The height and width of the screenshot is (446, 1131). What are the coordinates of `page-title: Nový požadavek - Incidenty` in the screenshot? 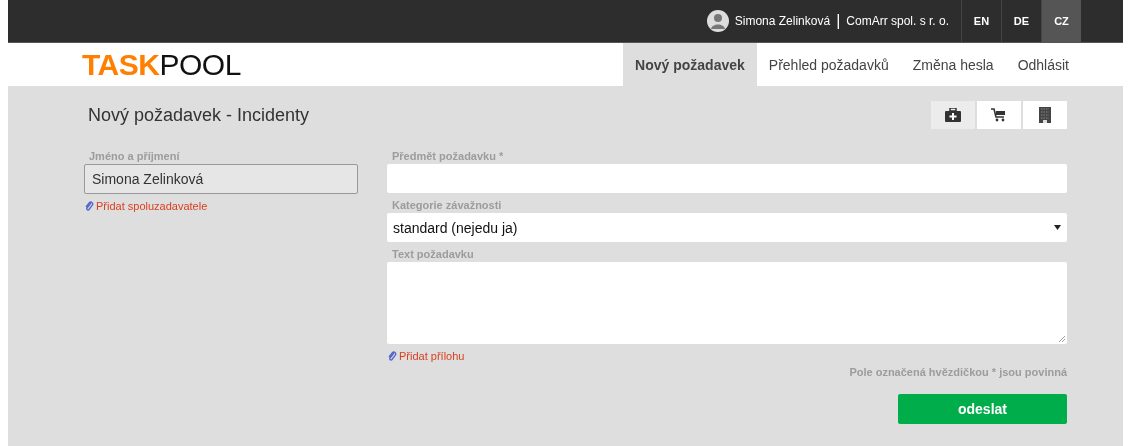 It's located at (199, 115).